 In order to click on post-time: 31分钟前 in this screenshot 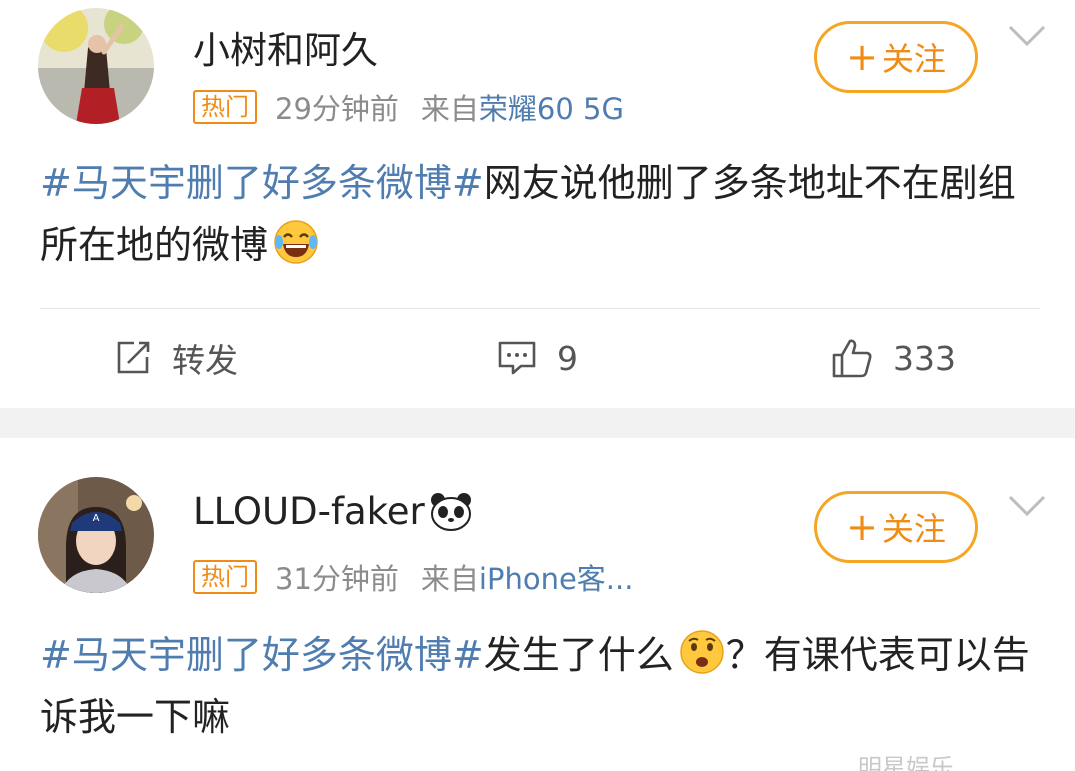, I will do `click(337, 579)`.